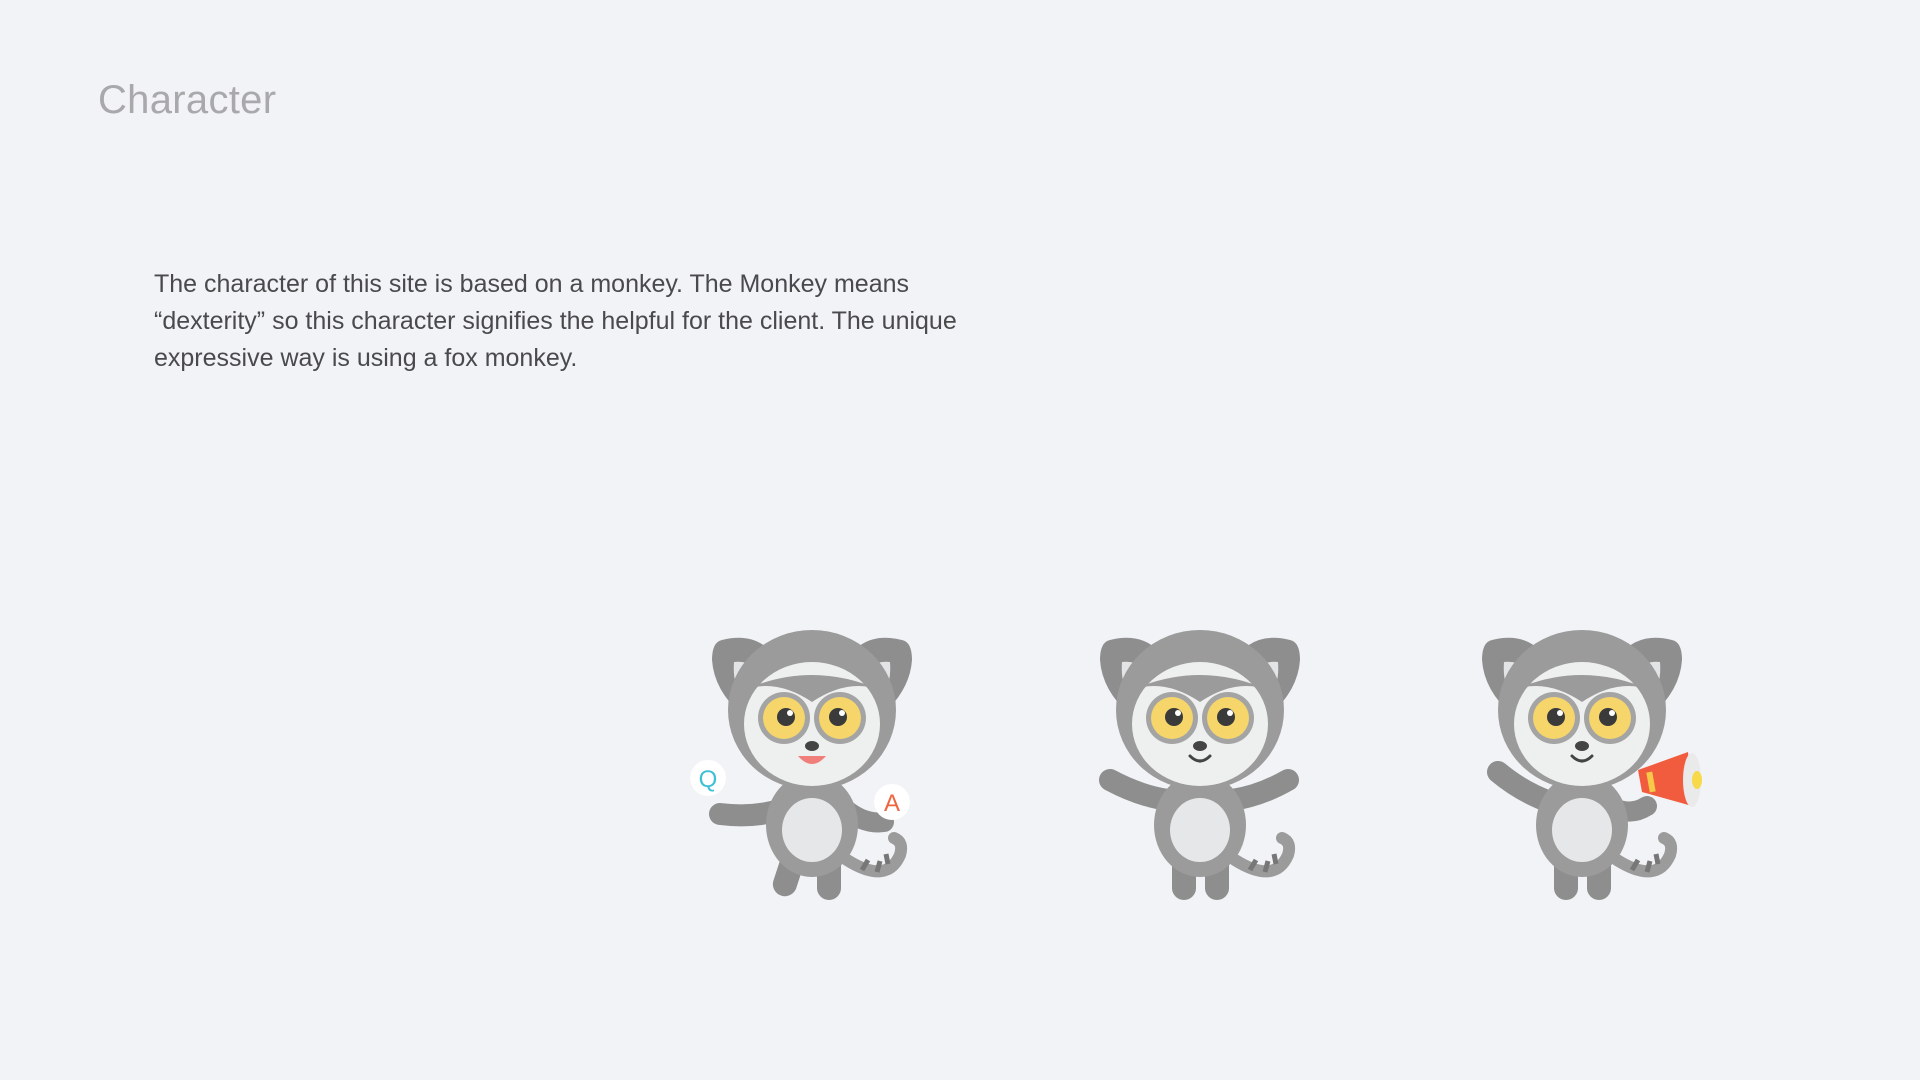 This screenshot has width=1920, height=1080. I want to click on a-badge-icon: A, so click(892, 802).